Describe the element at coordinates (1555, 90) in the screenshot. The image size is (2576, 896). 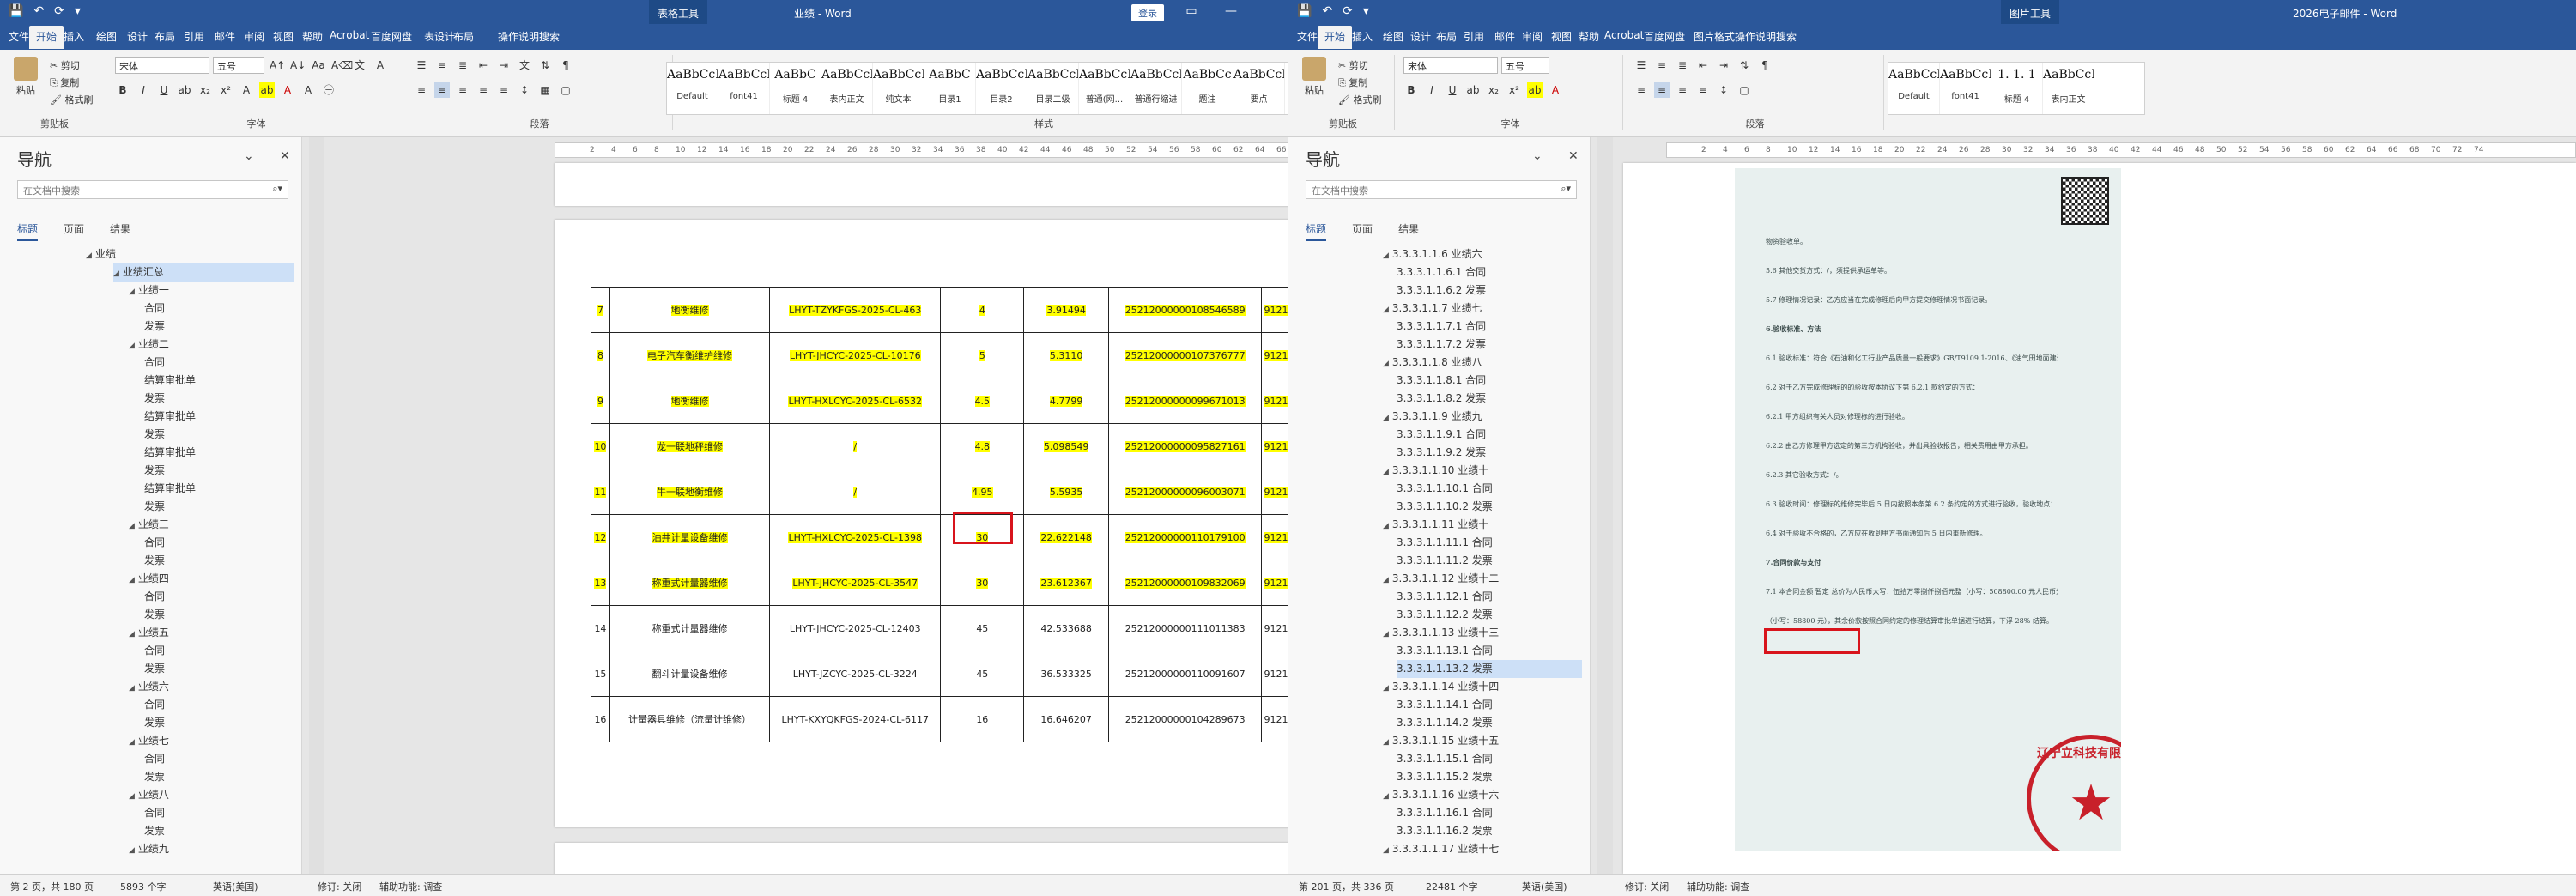
I see `font-color-icon: A` at that location.